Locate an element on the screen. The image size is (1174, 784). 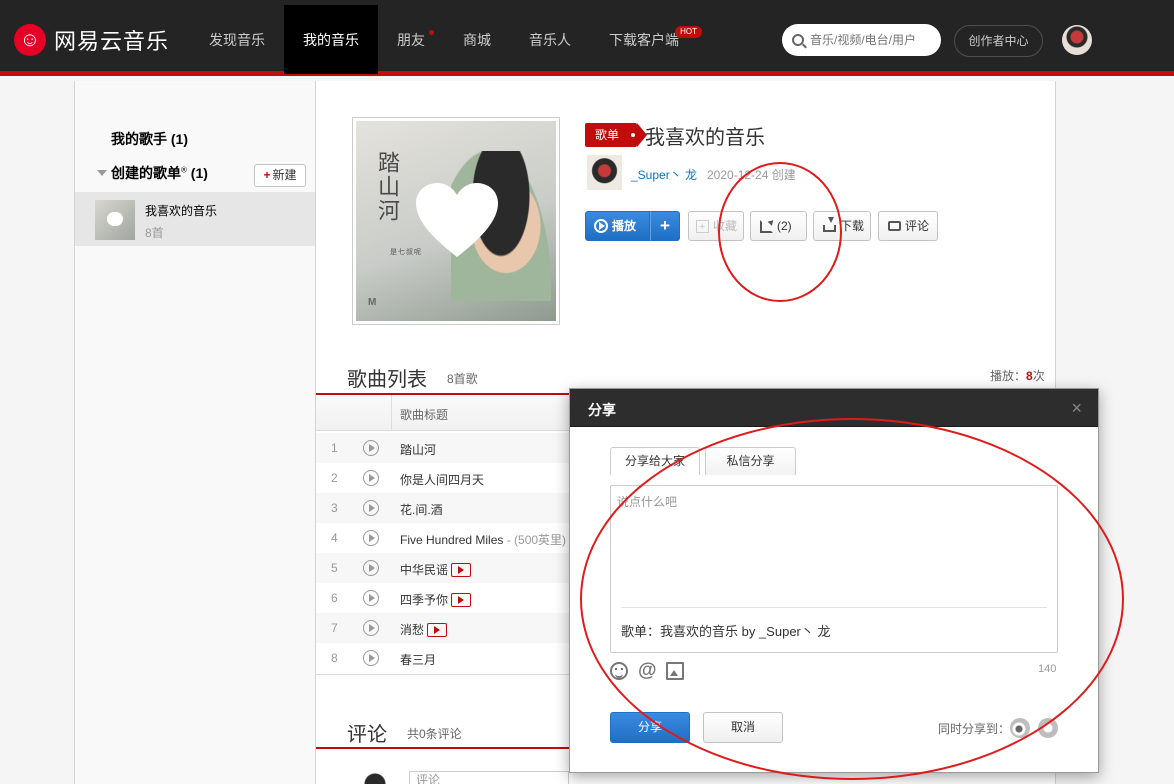
sidebar-playlist-item: 我喜欢的音乐 8首 is located at coordinates (195, 219).